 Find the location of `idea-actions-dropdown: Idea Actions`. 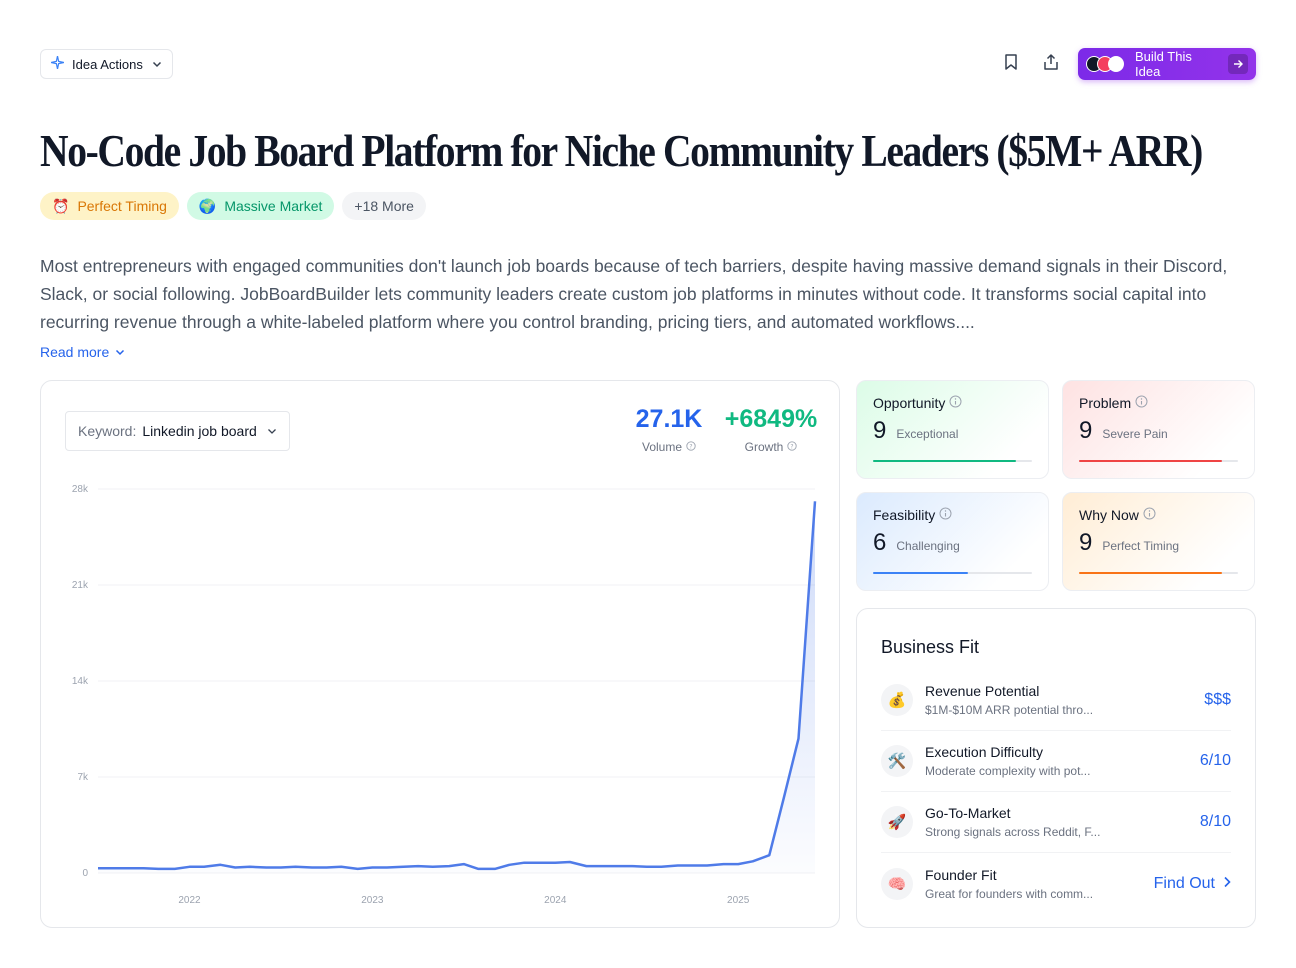

idea-actions-dropdown: Idea Actions is located at coordinates (106, 64).